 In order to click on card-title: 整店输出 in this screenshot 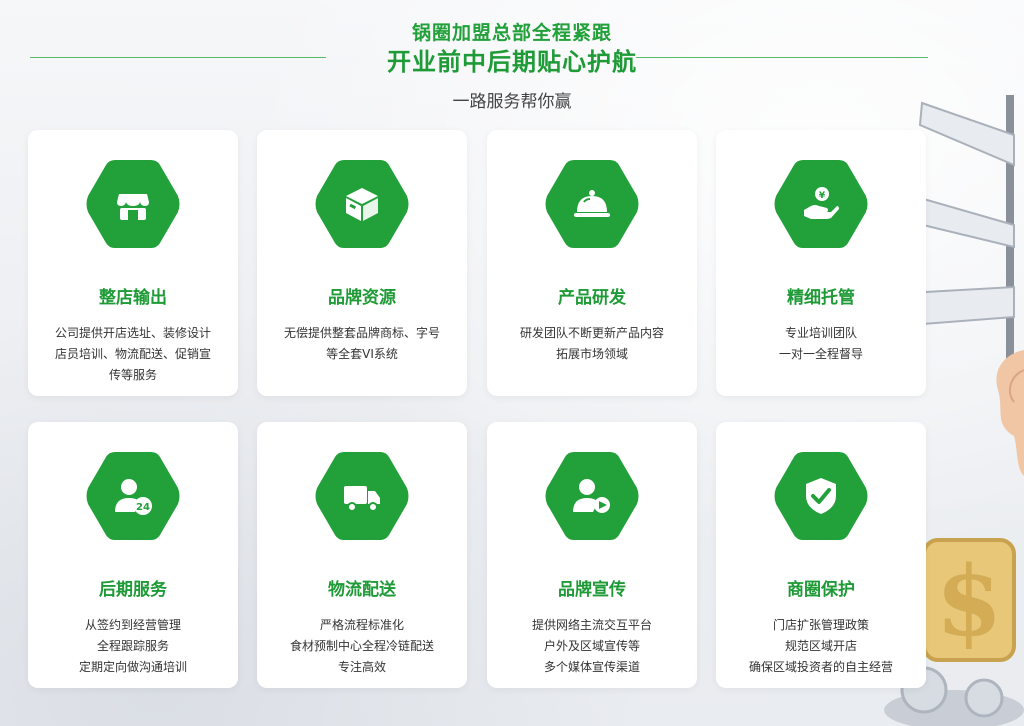, I will do `click(133, 298)`.